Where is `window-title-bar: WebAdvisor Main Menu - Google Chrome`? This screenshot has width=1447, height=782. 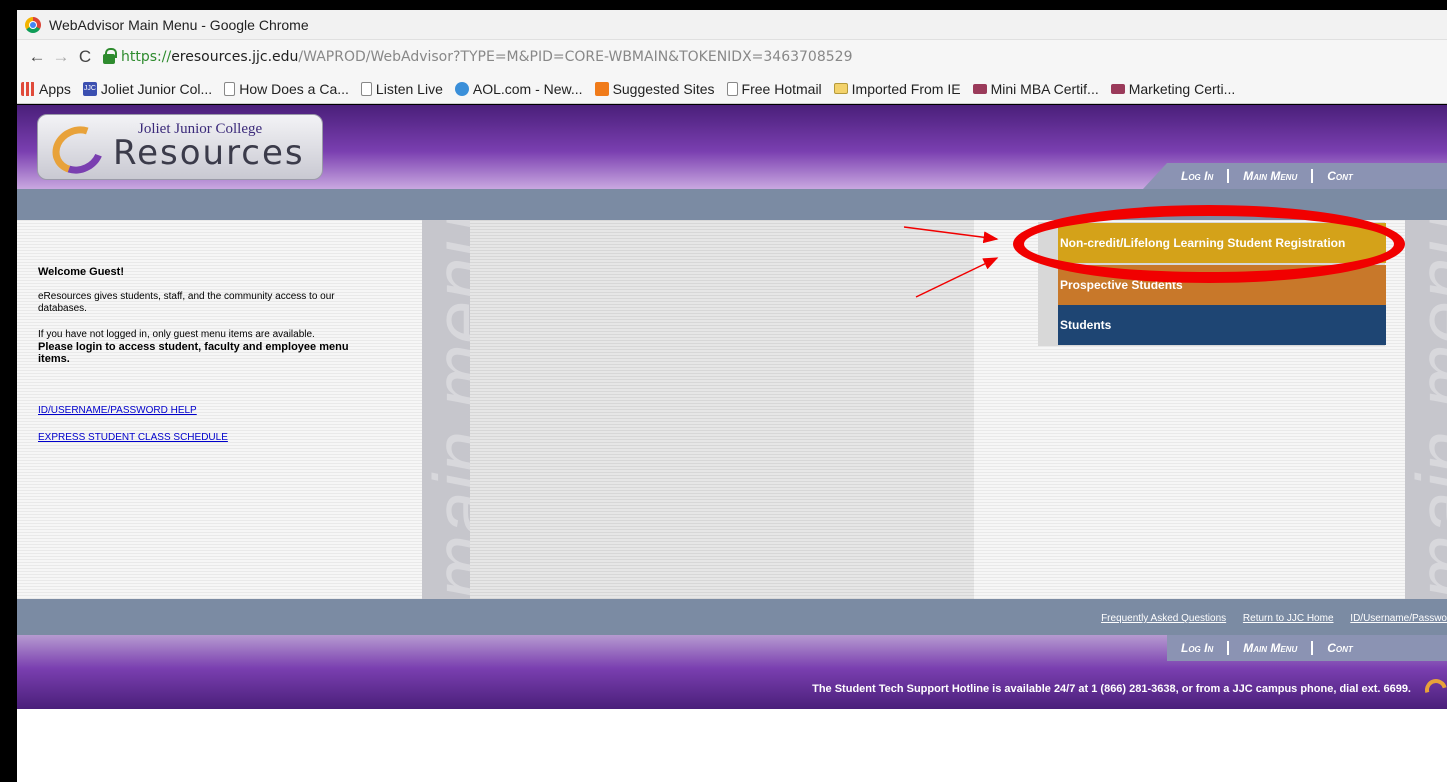
window-title-bar: WebAdvisor Main Menu - Google Chrome is located at coordinates (732, 25).